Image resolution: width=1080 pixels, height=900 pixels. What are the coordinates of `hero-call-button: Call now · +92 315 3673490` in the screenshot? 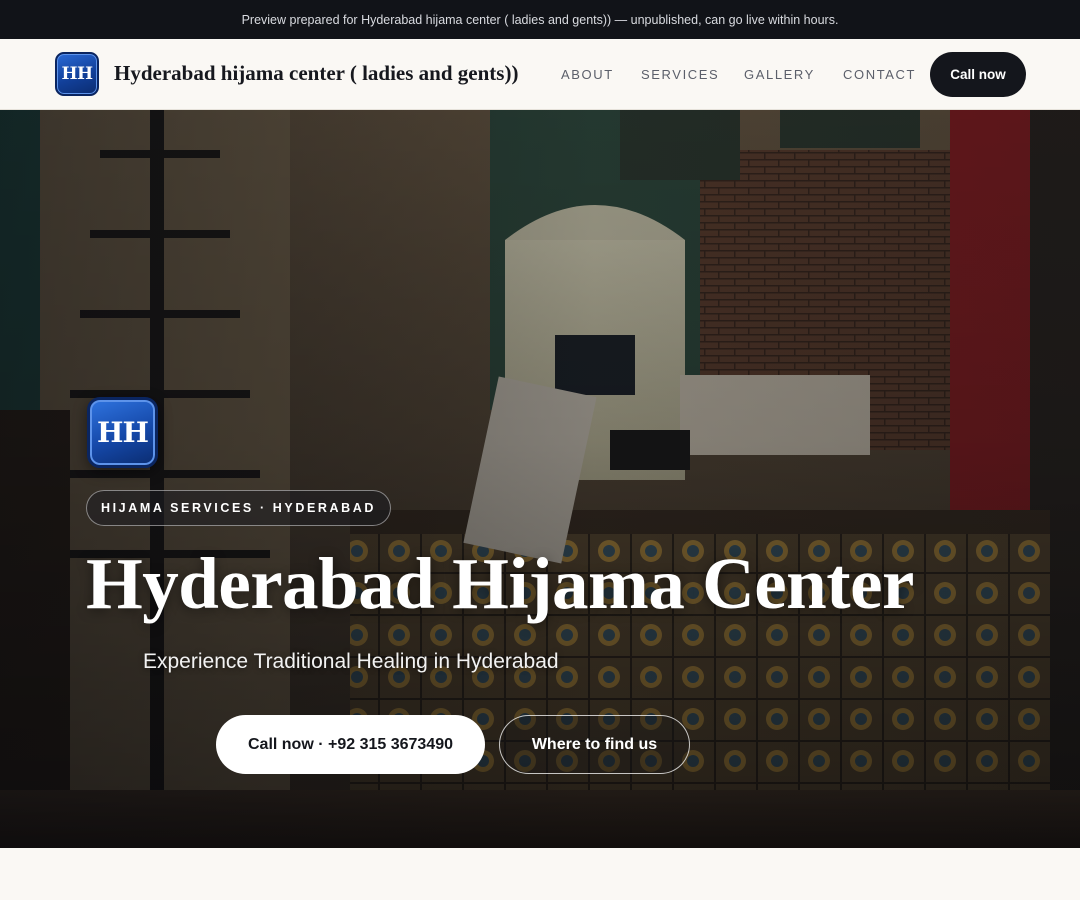 It's located at (350, 744).